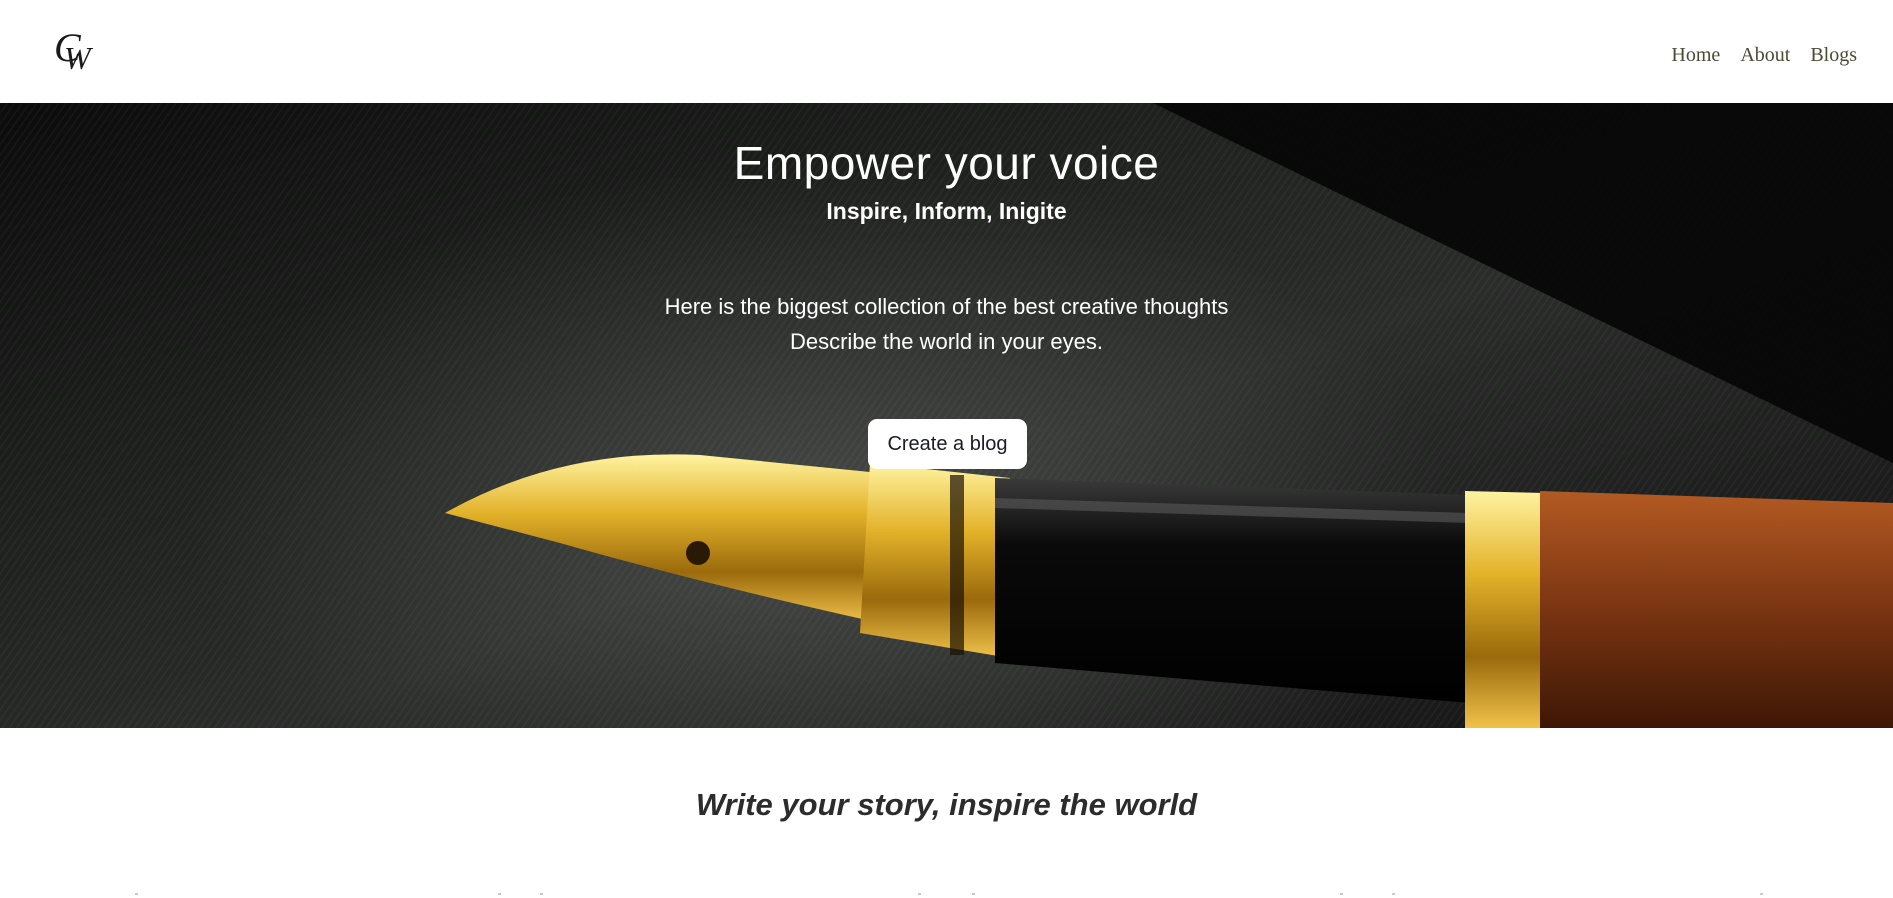  I want to click on section-tagline: Write your story, inspire the world, so click(946, 804).